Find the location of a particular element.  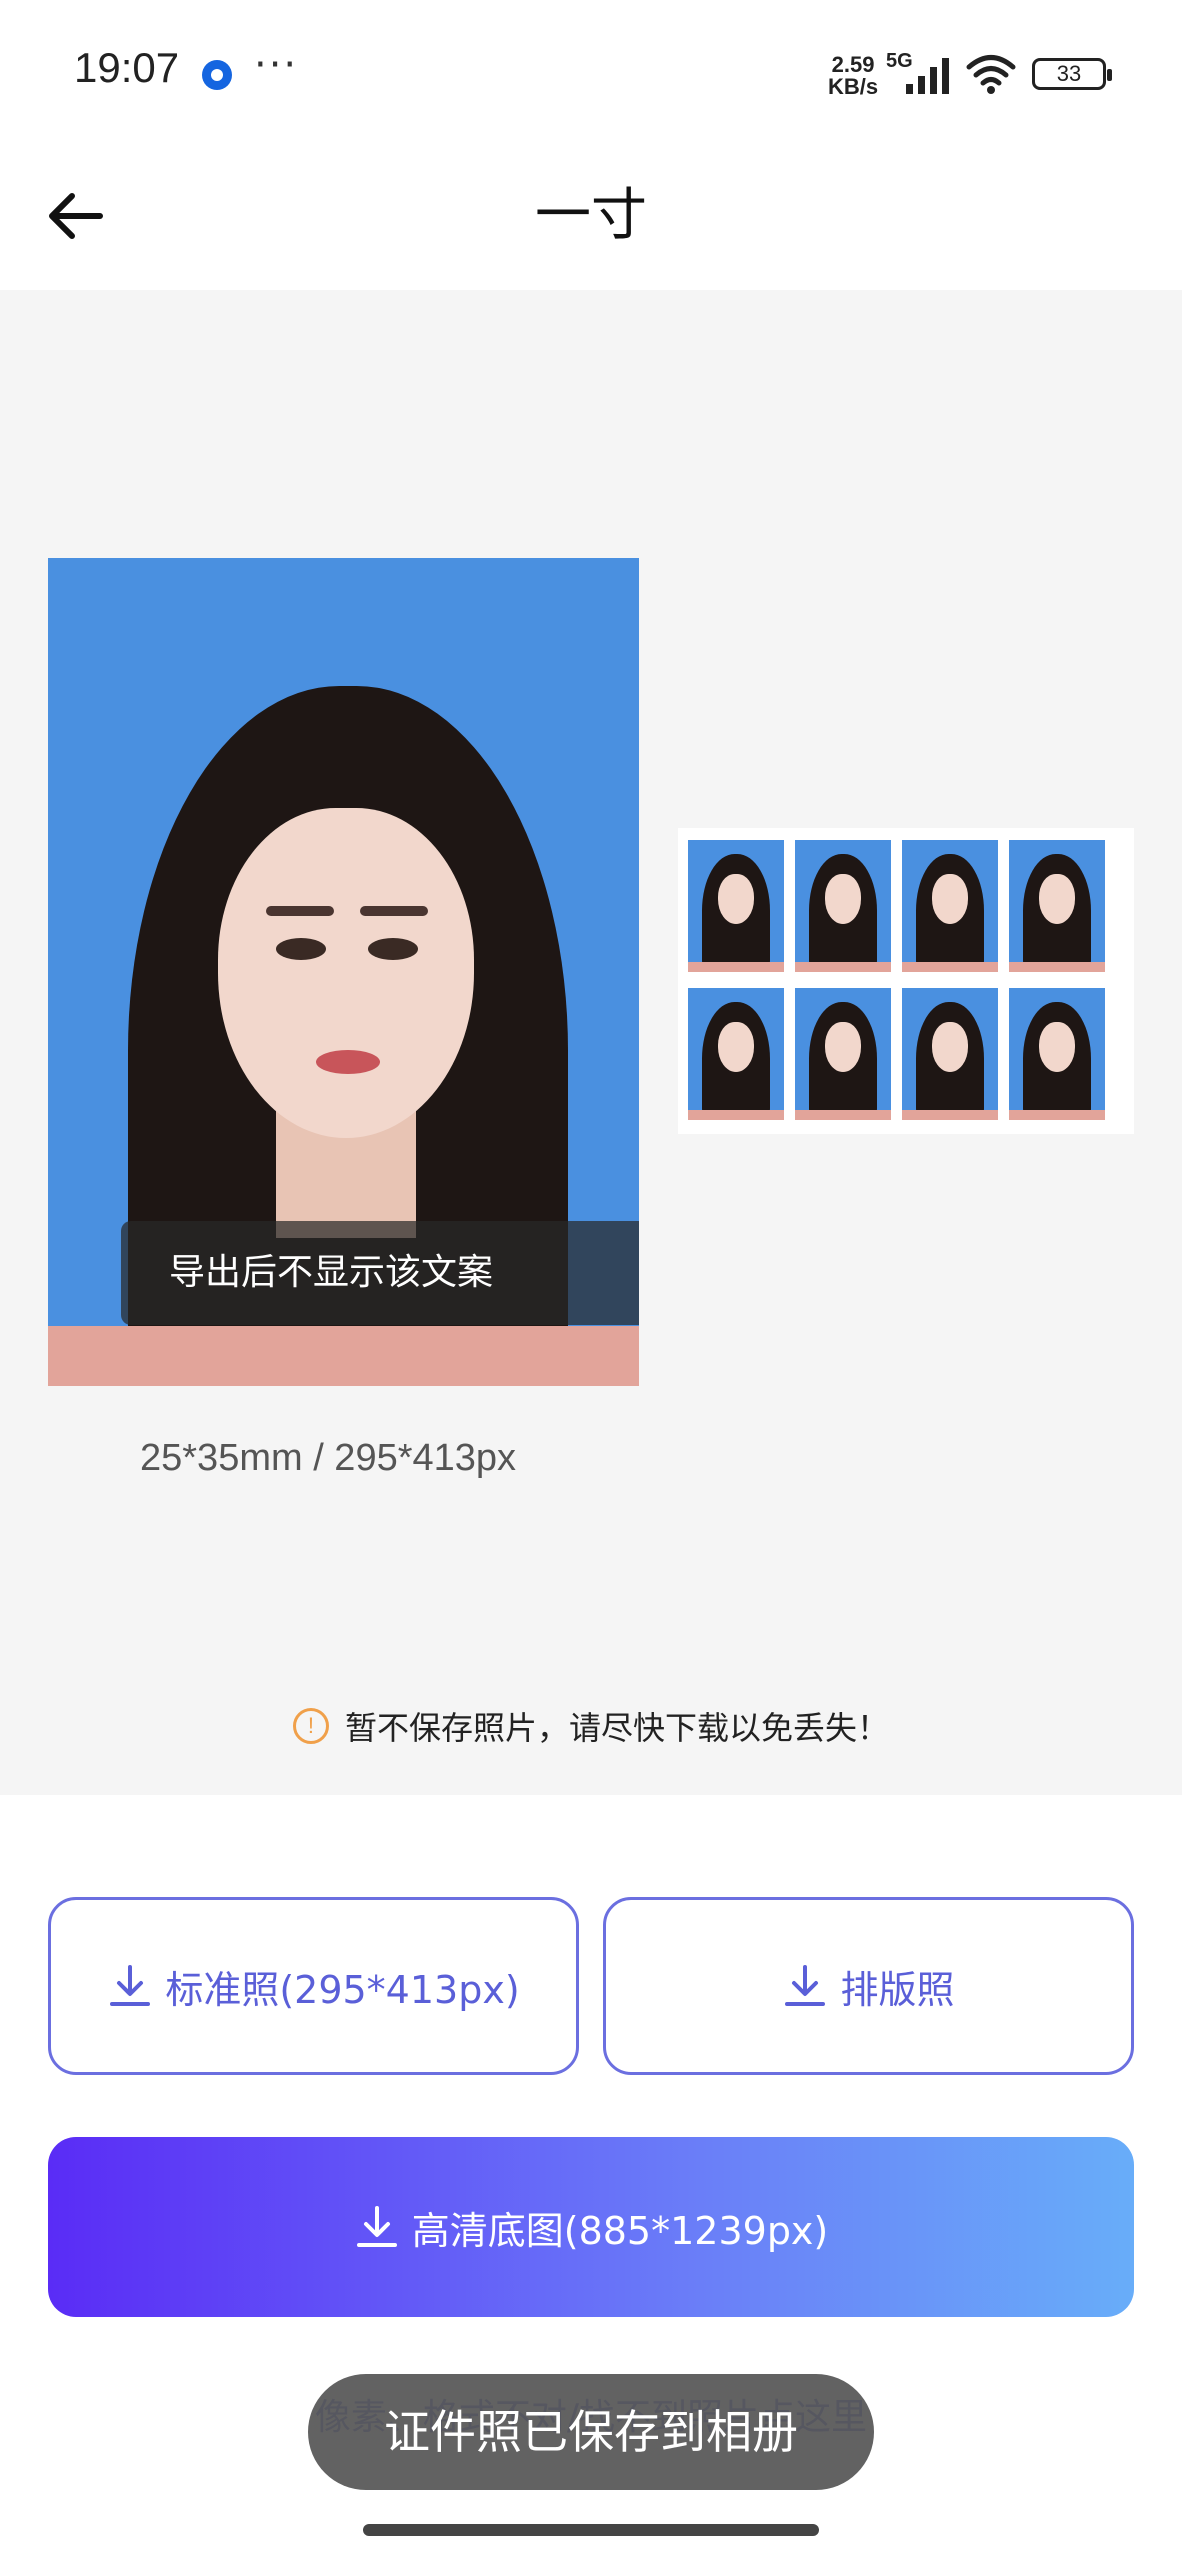

photo-size-info: 25*35mm / 295*413px is located at coordinates (328, 1458).